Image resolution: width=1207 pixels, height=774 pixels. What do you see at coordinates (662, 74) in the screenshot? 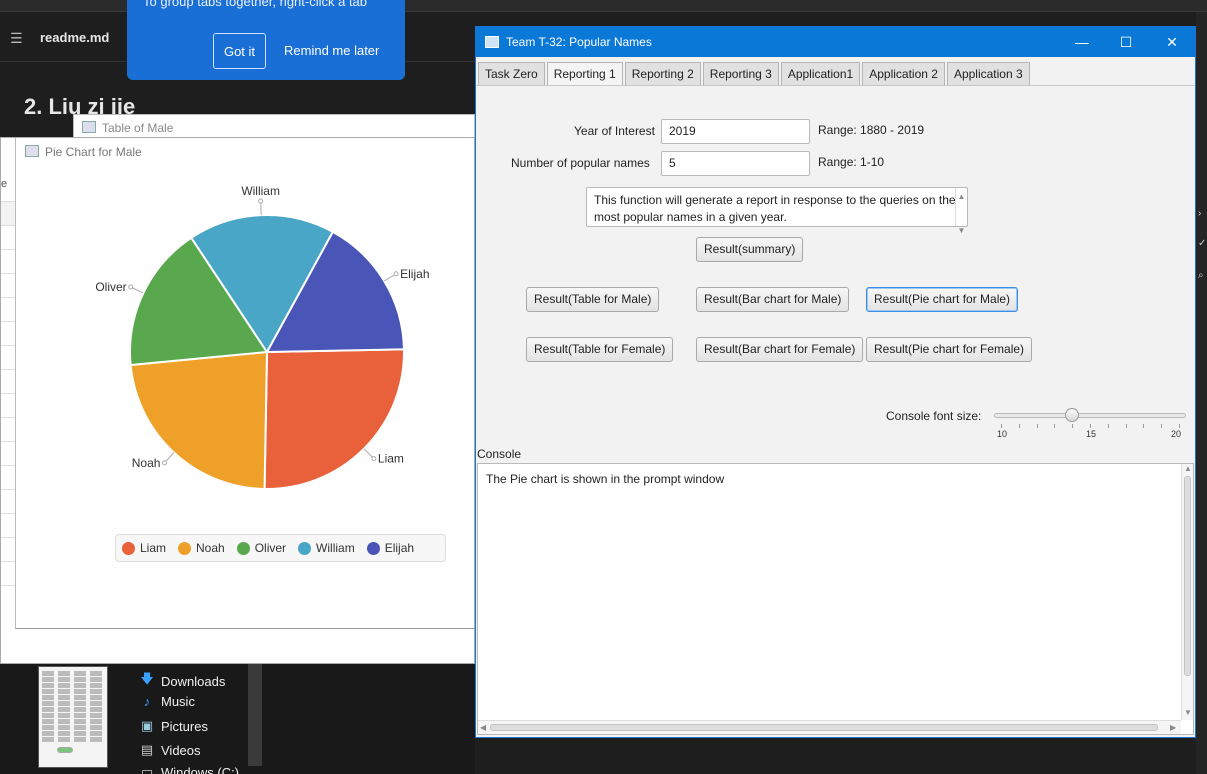
I see `tab-reporting-2: Reporting 2` at bounding box center [662, 74].